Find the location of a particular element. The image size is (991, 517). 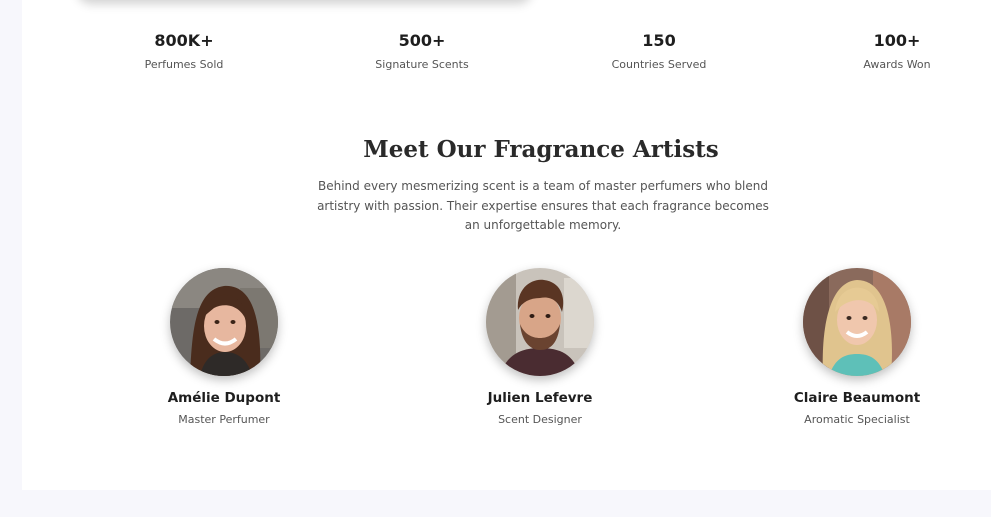

artist-card-amelie: Amélie Dupont Master Perfumer is located at coordinates (224, 347).